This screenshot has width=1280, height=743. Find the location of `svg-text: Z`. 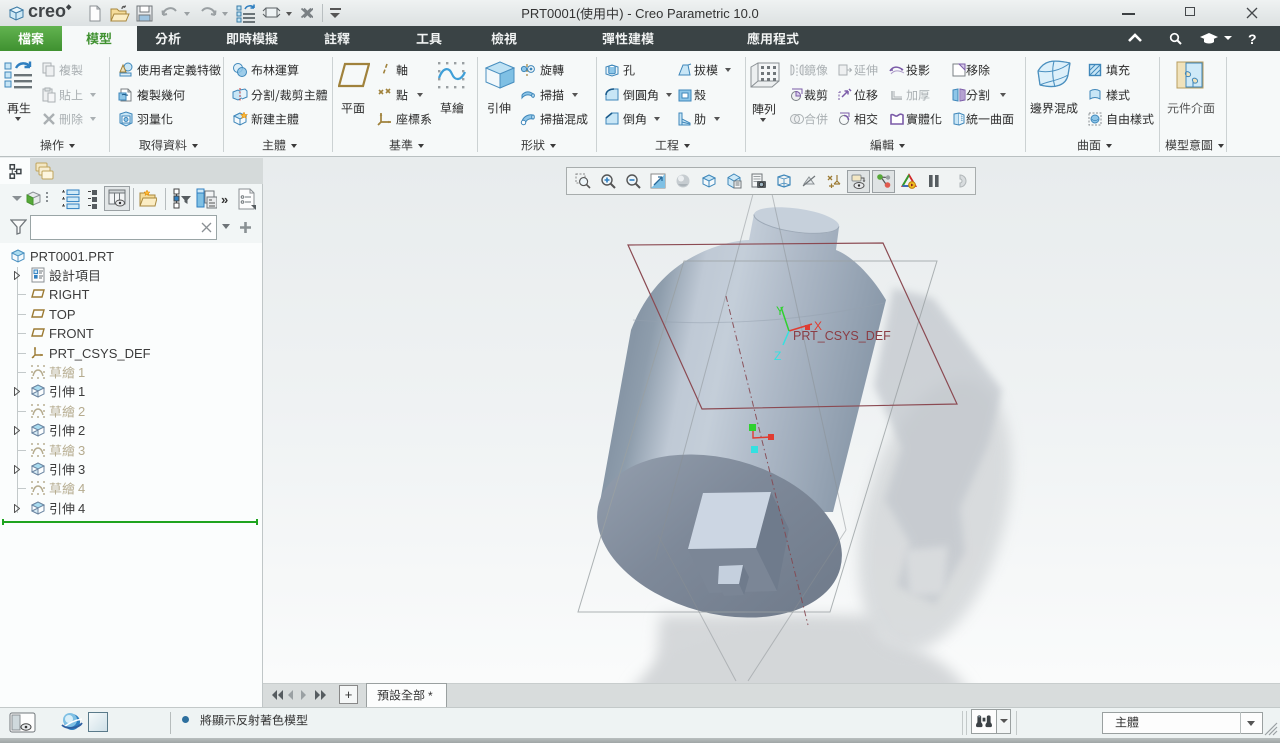

svg-text: Z is located at coordinates (777, 356).